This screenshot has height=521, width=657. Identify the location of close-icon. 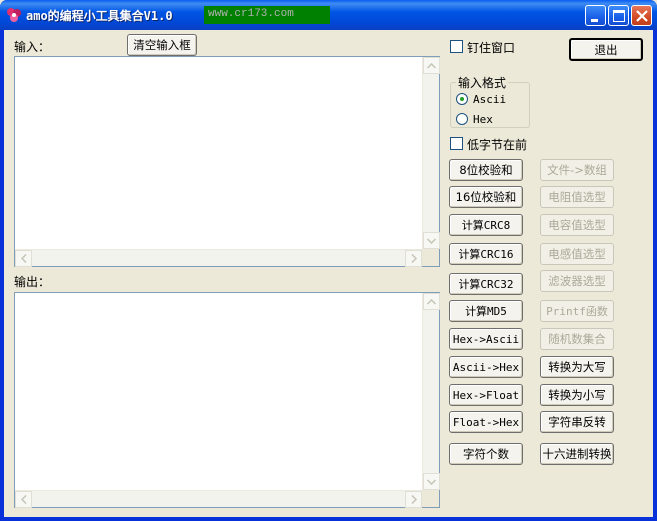
(642, 16).